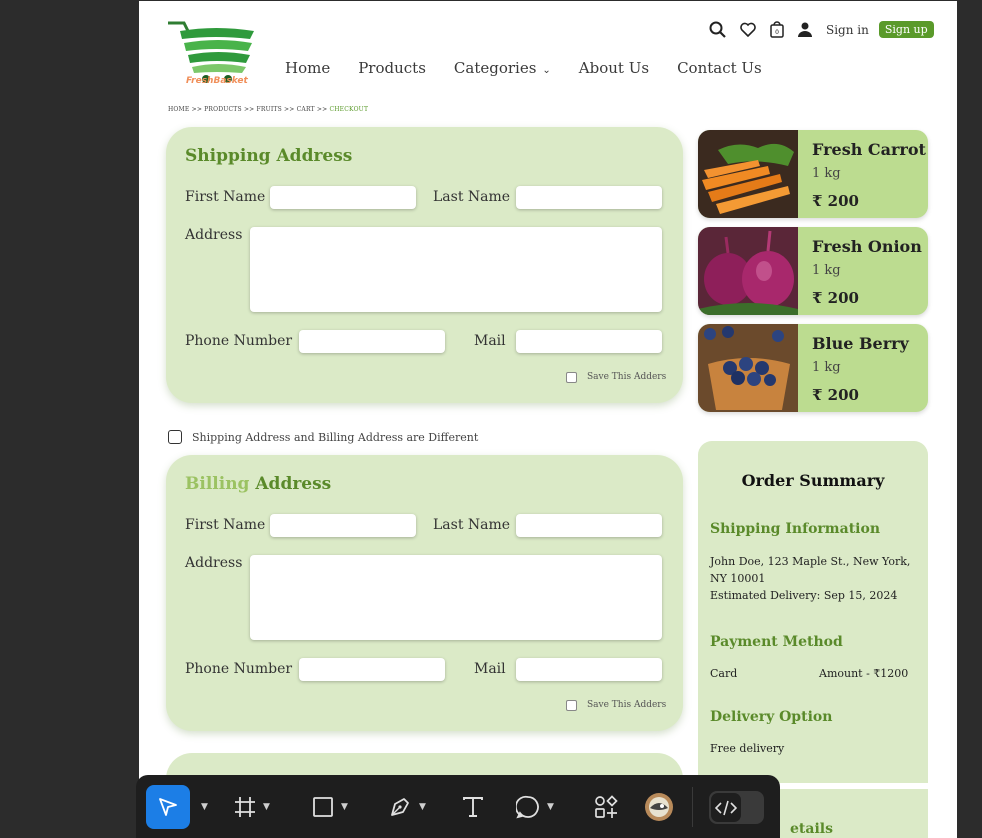 The width and height of the screenshot is (982, 838). What do you see at coordinates (717, 29) in the screenshot?
I see `search-icon` at bounding box center [717, 29].